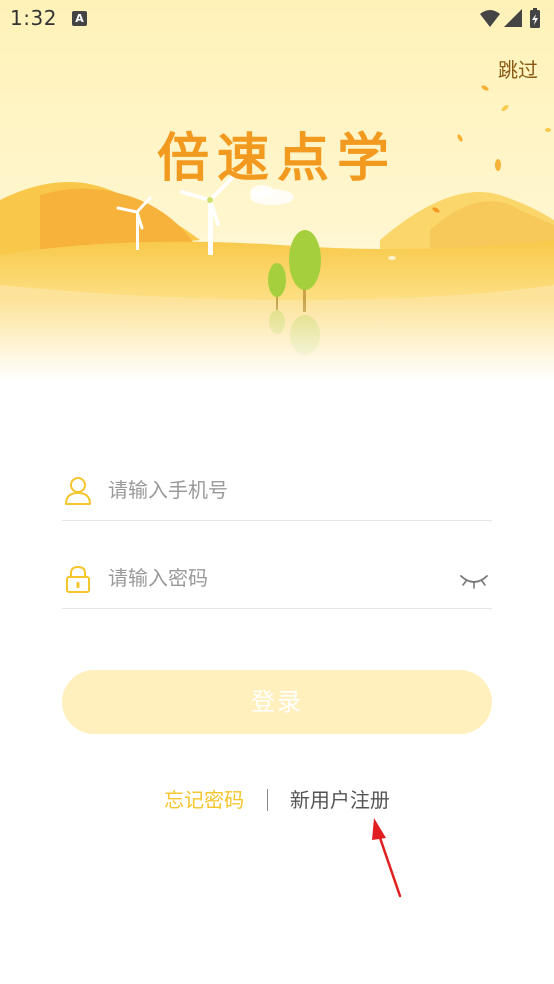 Image resolution: width=554 pixels, height=984 pixels. Describe the element at coordinates (273, 490) in the screenshot. I see `phone-input` at that location.